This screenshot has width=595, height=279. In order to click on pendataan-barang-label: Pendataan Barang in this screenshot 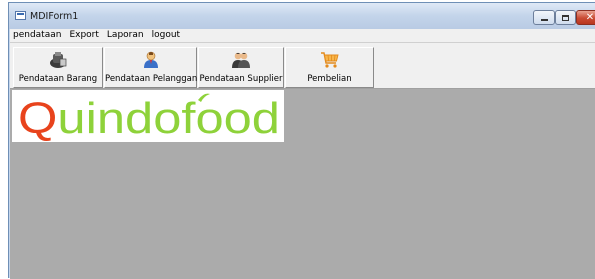, I will do `click(58, 79)`.